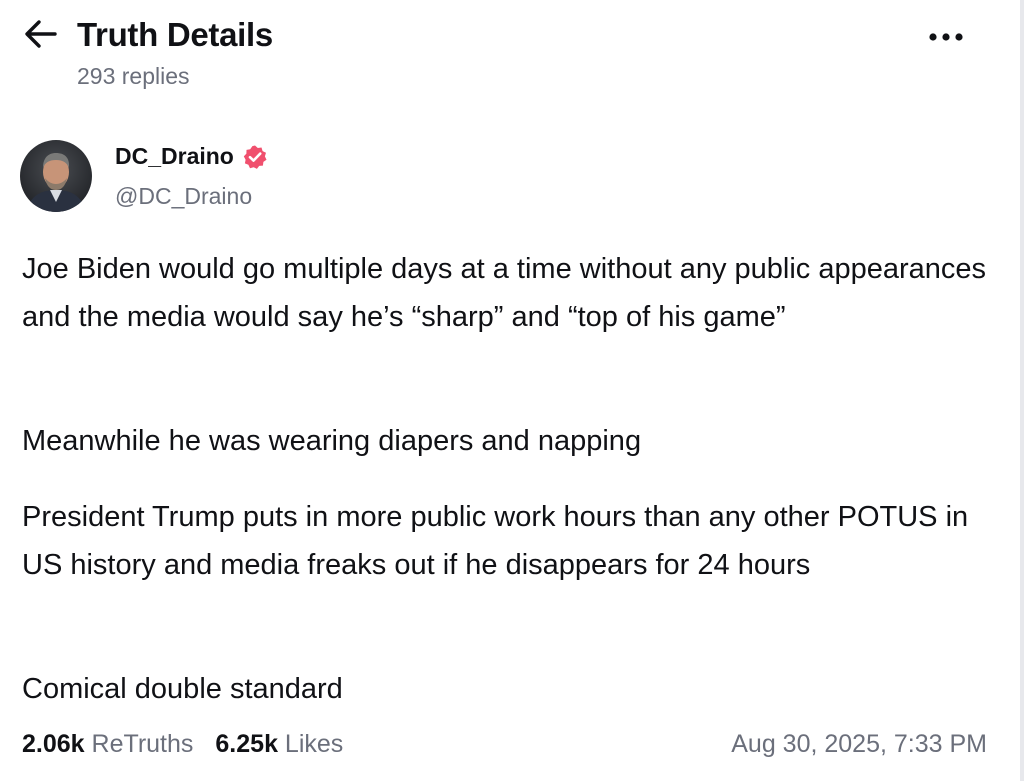 The height and width of the screenshot is (781, 1024). I want to click on retruths-stat: 2.06k ReTruths, so click(107, 744).